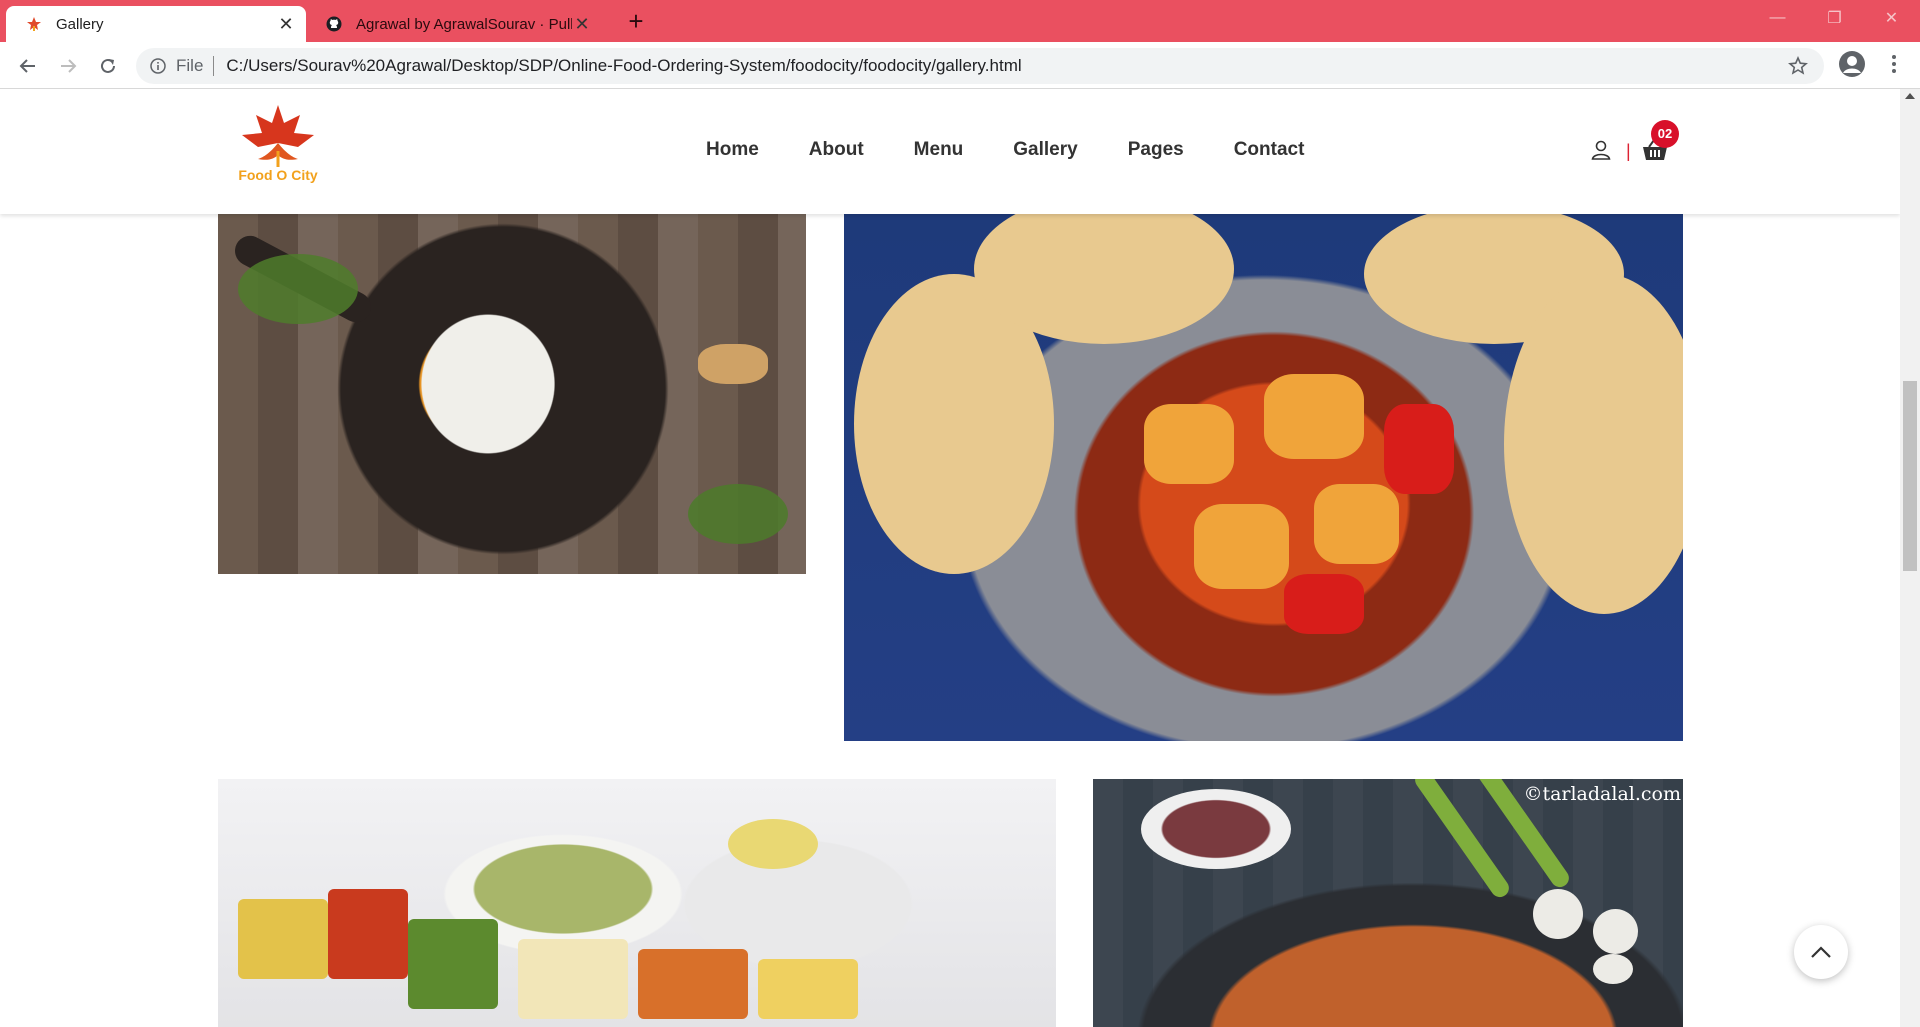  Describe the element at coordinates (1910, 476) in the screenshot. I see `scrollbar-thumb` at that location.